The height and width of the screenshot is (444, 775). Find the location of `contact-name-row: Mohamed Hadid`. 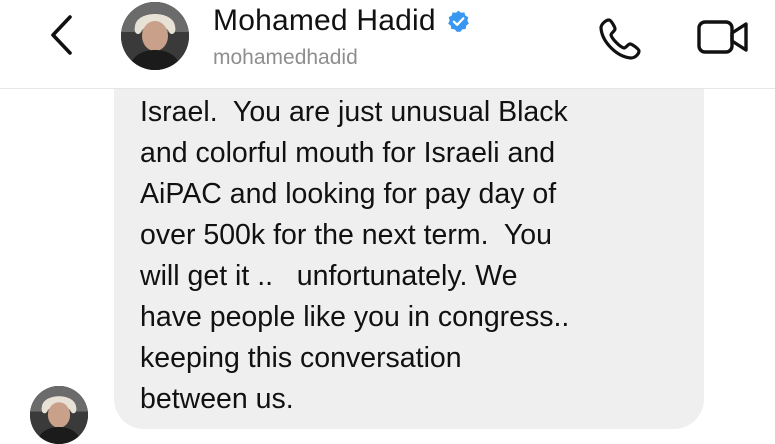

contact-name-row: Mohamed Hadid is located at coordinates (342, 21).